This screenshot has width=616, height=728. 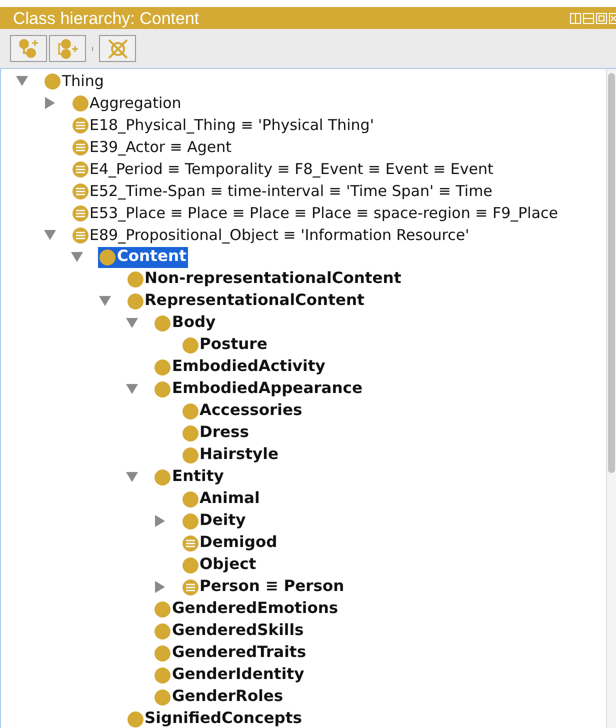 I want to click on class-node: E39_Actor ≡ Agent, so click(x=152, y=147).